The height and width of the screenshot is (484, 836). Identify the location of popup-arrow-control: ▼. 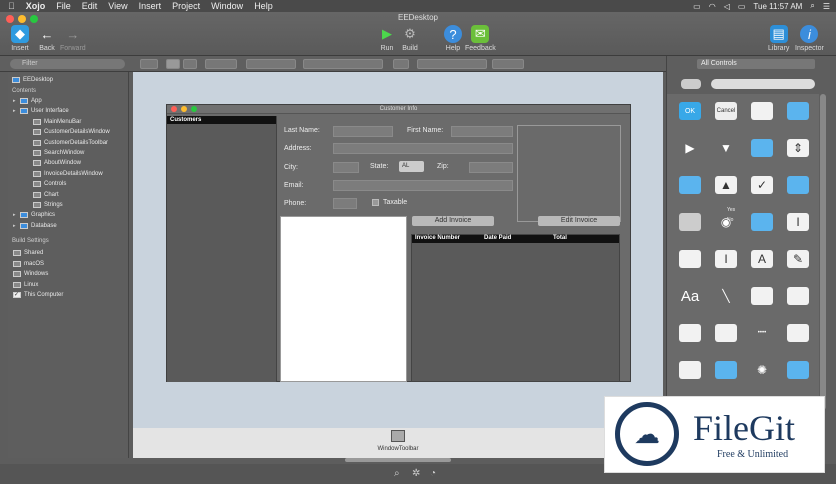
(726, 148).